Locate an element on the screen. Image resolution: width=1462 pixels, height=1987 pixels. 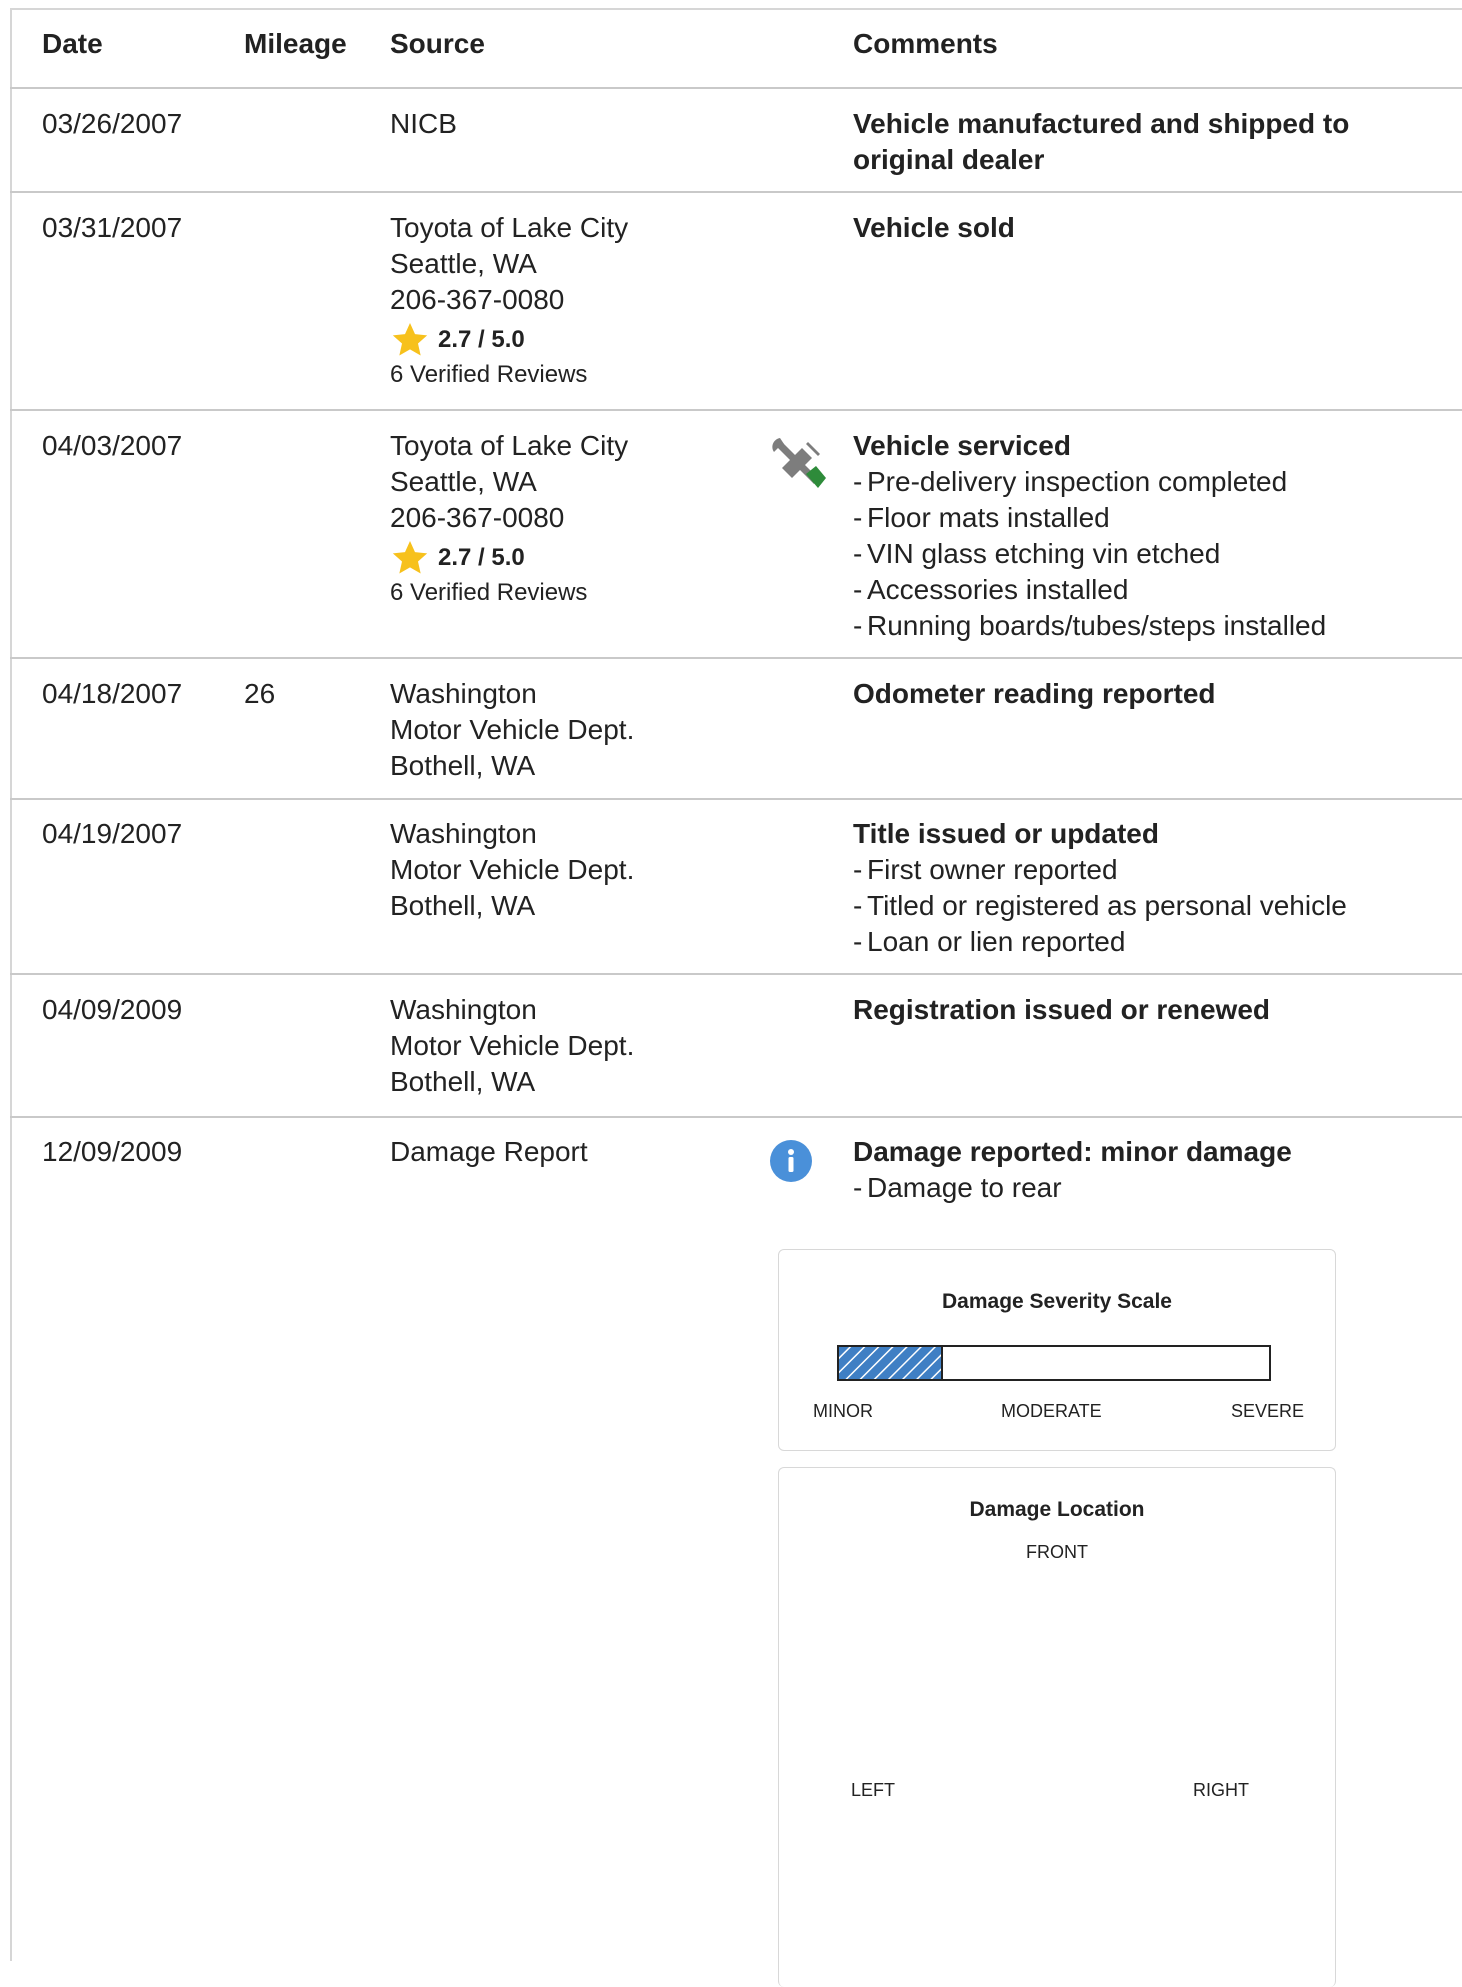
event-title: Vehicle sold is located at coordinates (934, 227).